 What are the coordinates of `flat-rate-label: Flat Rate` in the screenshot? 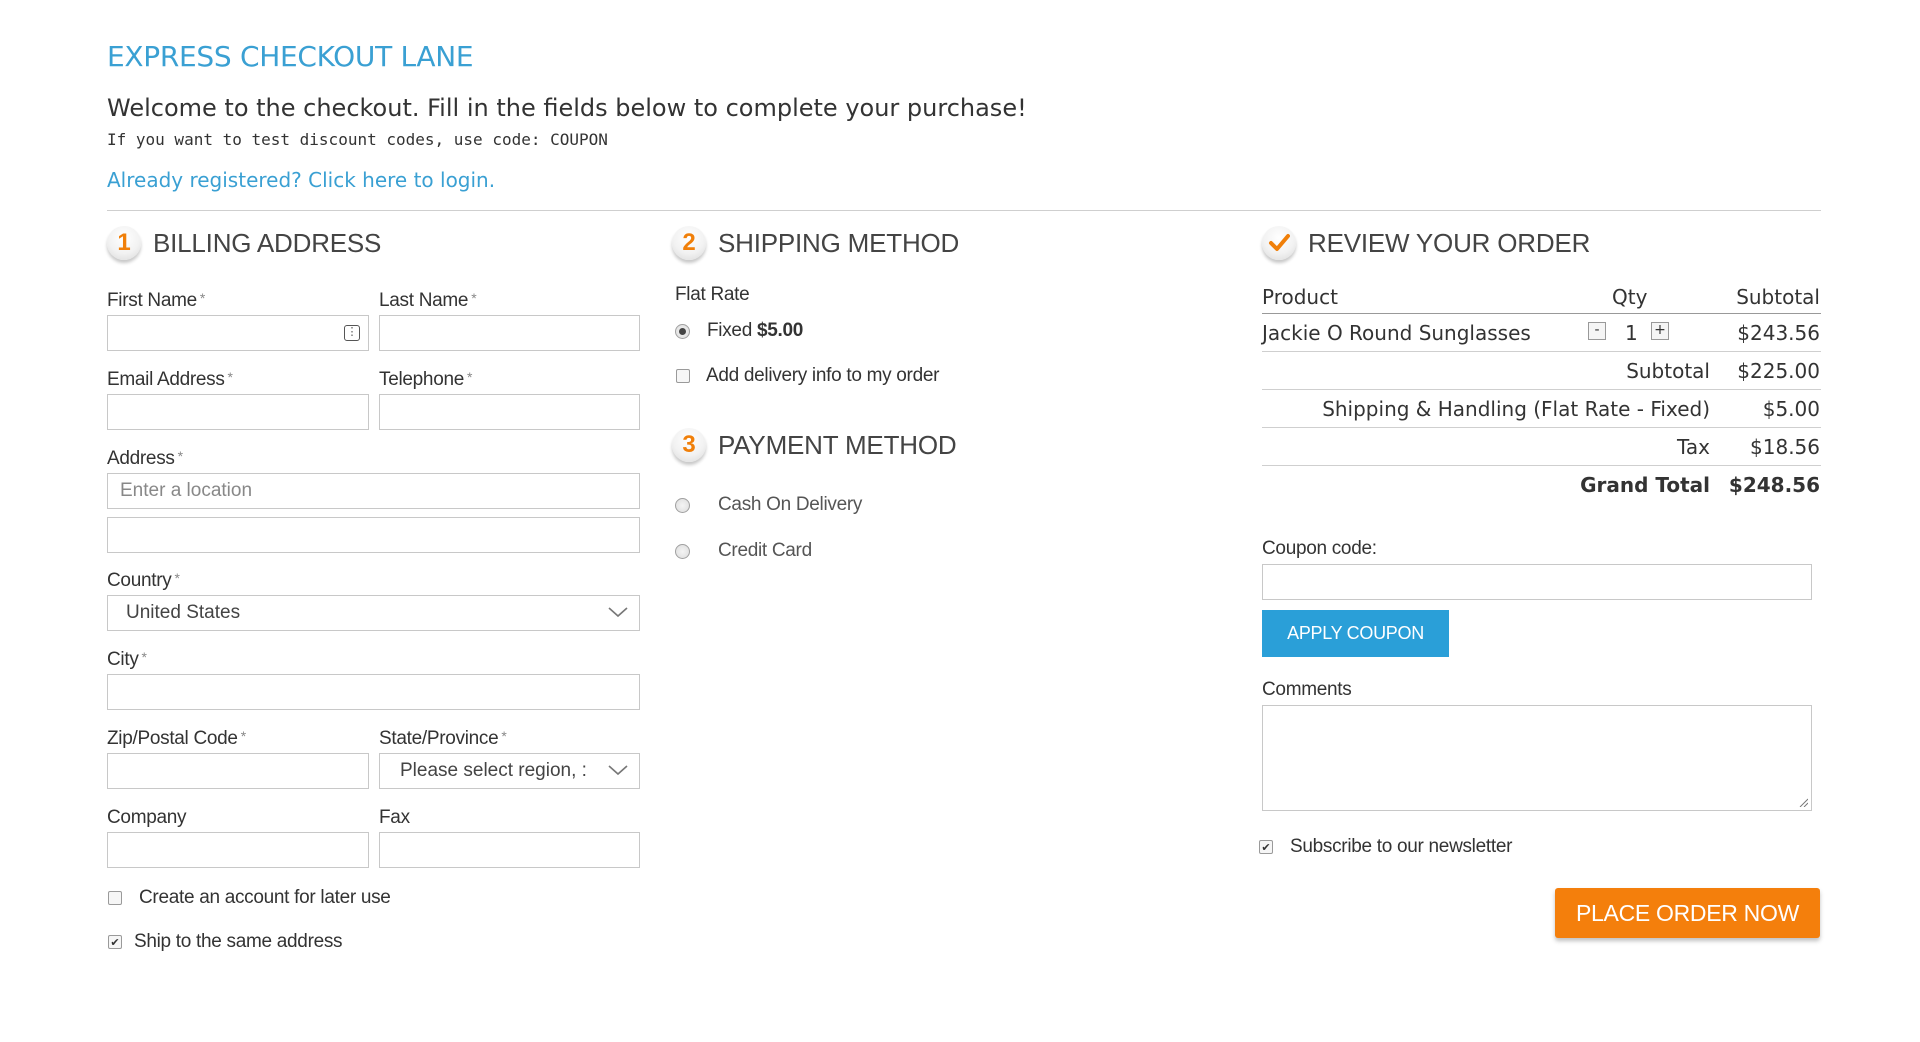 It's located at (712, 294).